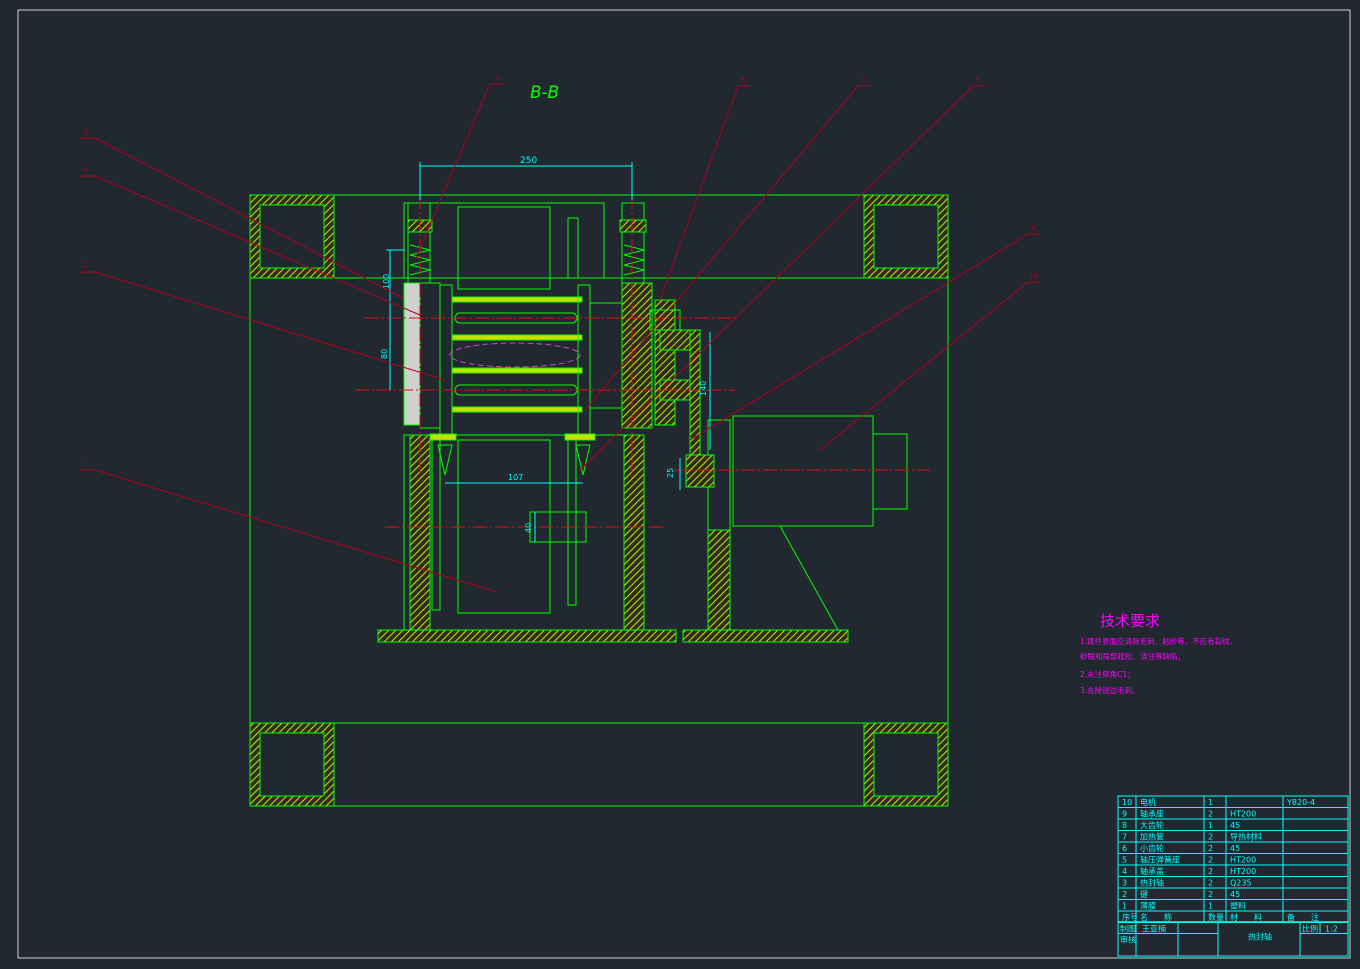  Describe the element at coordinates (1331, 929) in the screenshot. I see `scale-value: 1:2` at that location.